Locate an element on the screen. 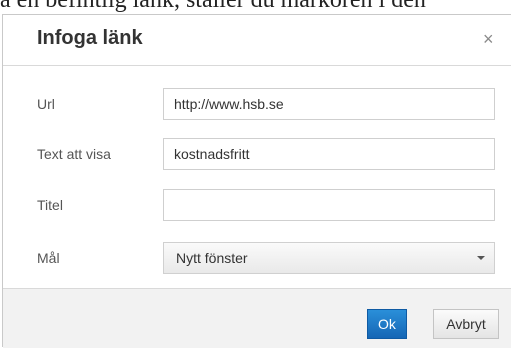 Image resolution: width=511 pixels, height=348 pixels. title-label: Titel is located at coordinates (50, 205).